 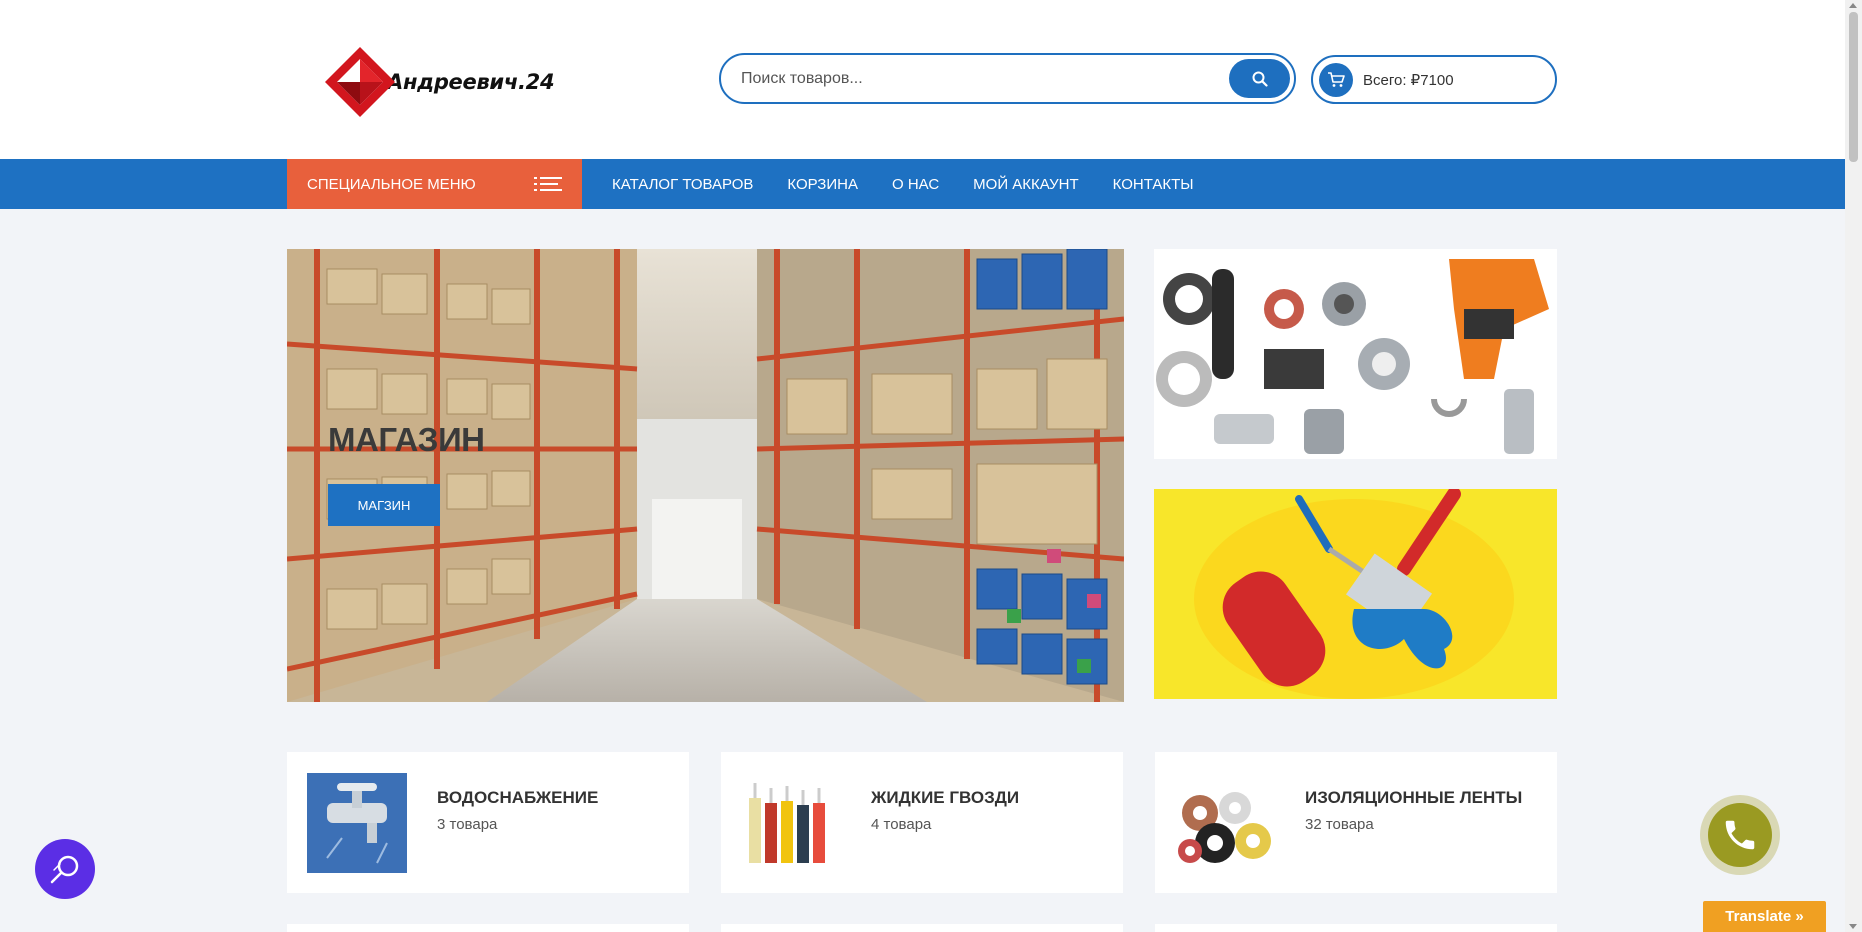 I want to click on site-logo: Андреевич.24, so click(x=439, y=82).